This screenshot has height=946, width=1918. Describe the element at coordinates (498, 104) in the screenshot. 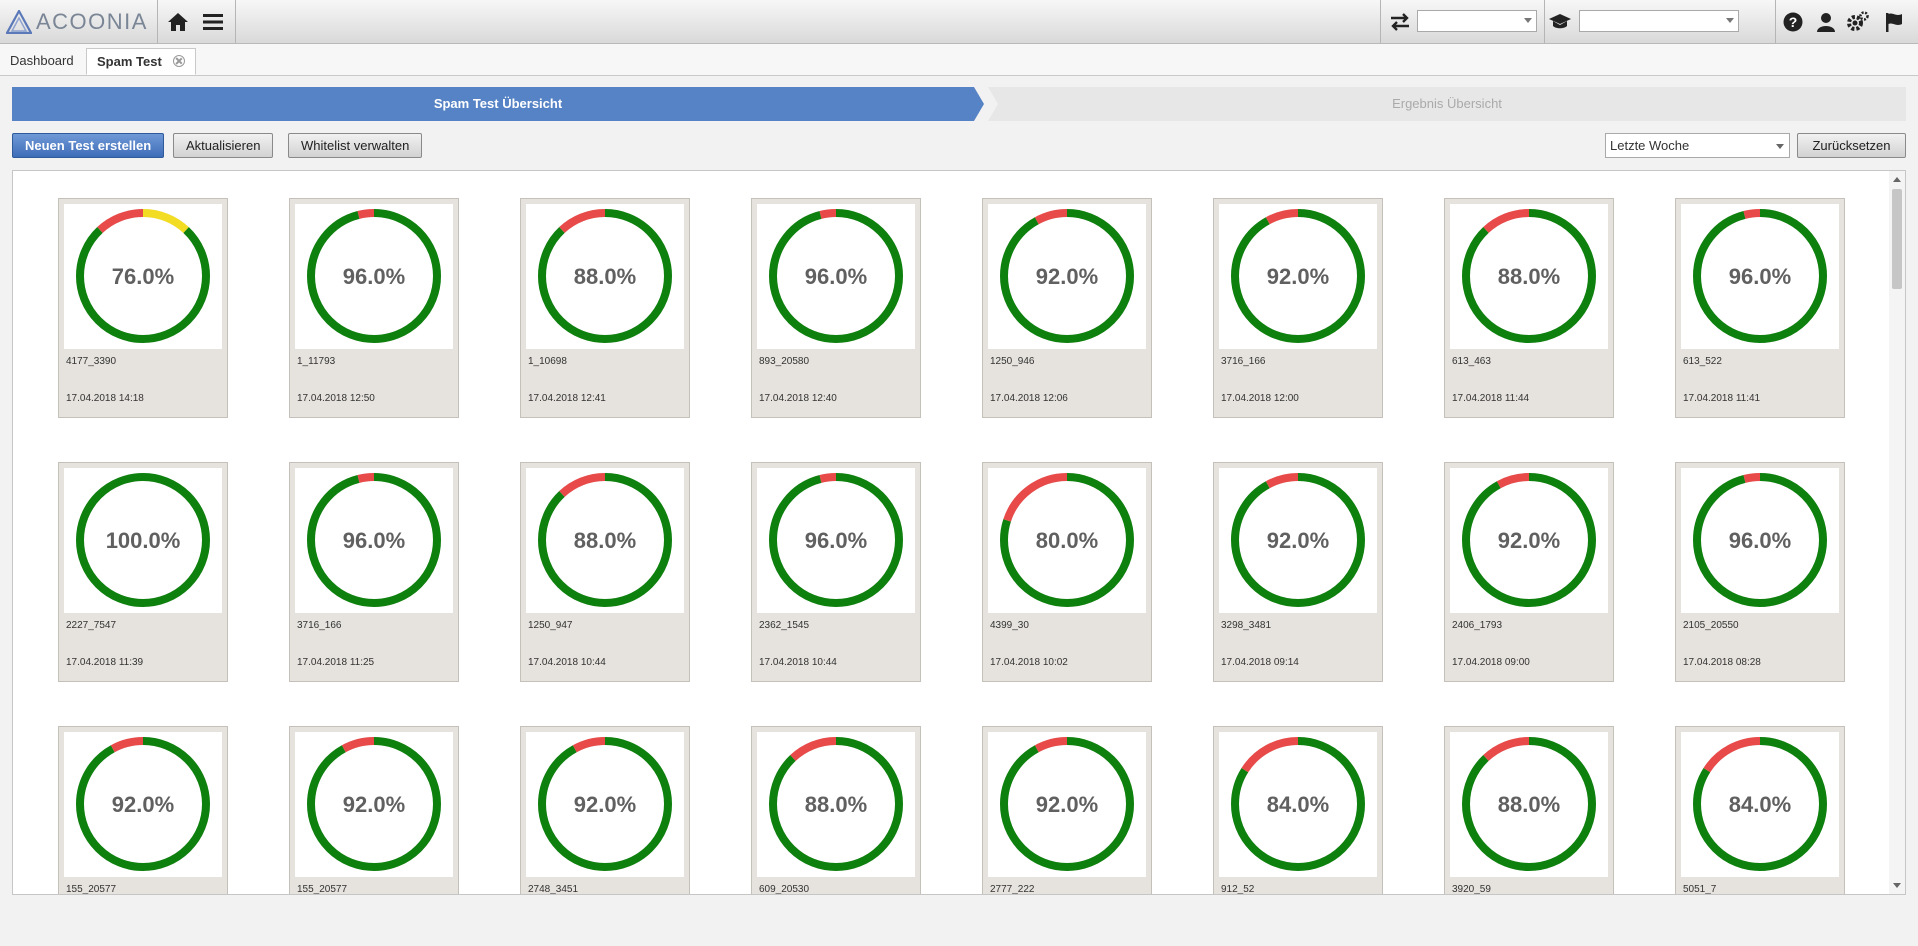

I see `step-spam-test-overview: Spam Test Übersicht` at that location.